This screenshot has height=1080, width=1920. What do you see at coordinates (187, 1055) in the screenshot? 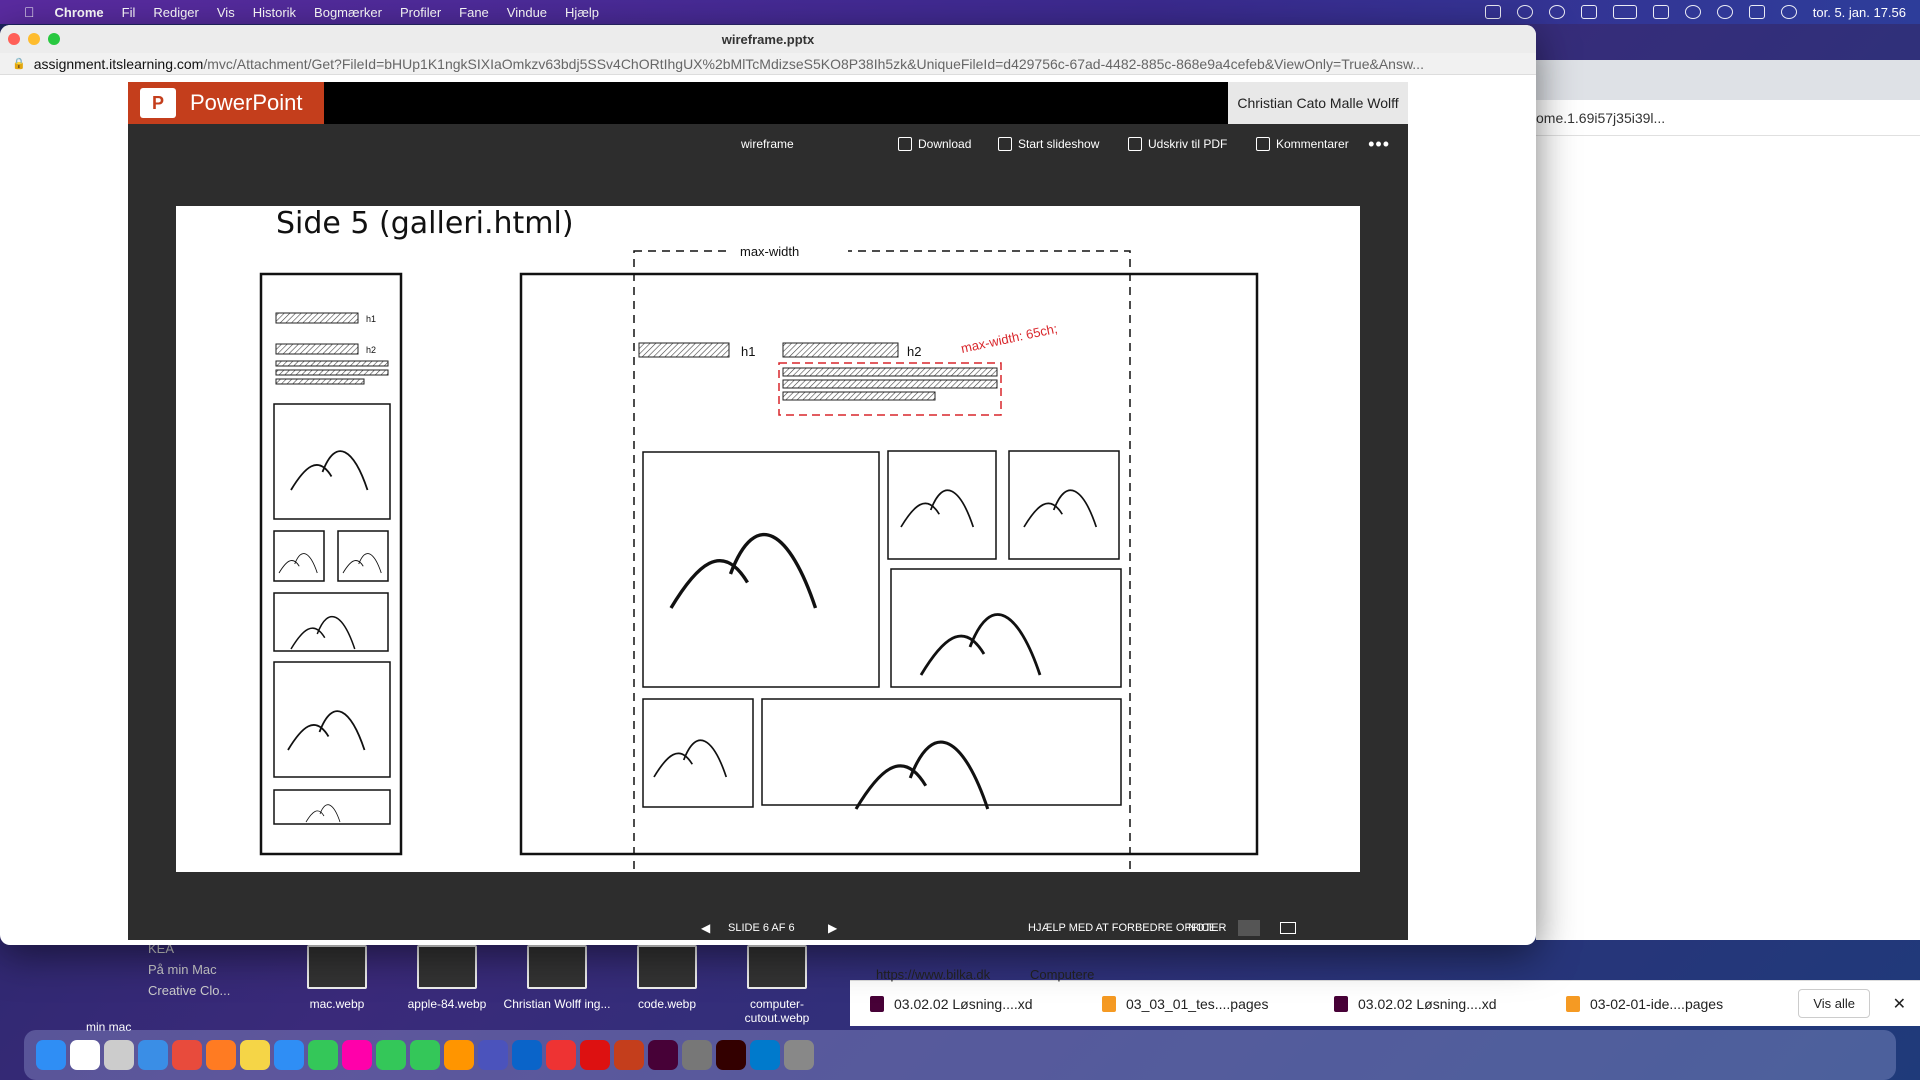
I see `chrome-icon` at bounding box center [187, 1055].